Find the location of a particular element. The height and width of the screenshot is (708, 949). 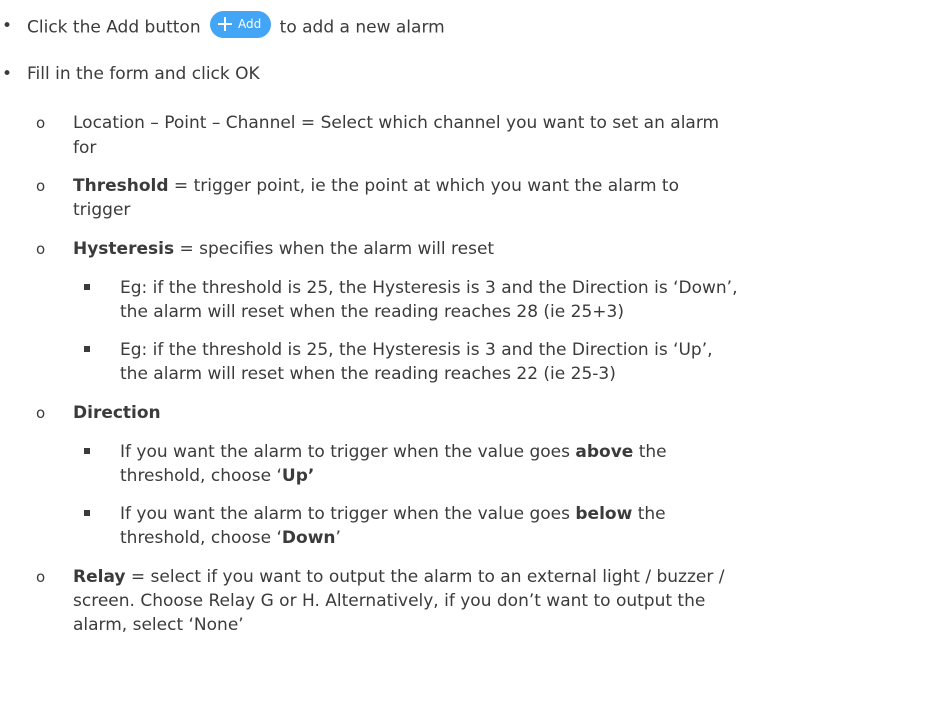

direction-down-keyword: below is located at coordinates (604, 514).